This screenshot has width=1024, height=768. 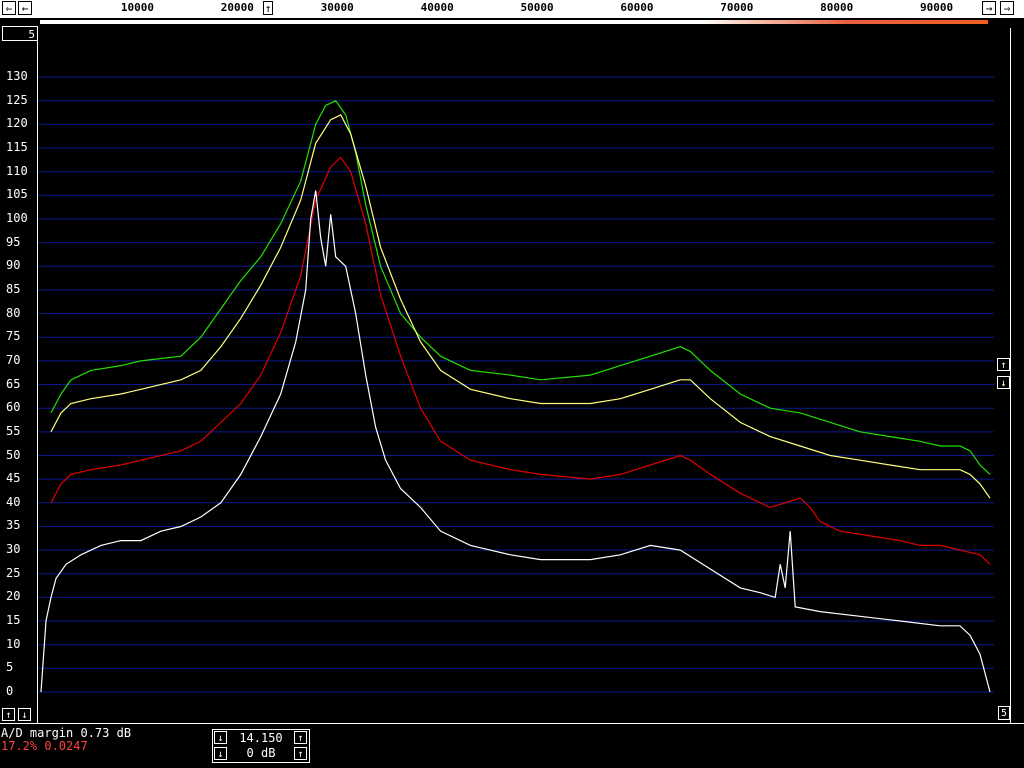 I want to click on y-axis-label: 90, so click(x=13, y=265).